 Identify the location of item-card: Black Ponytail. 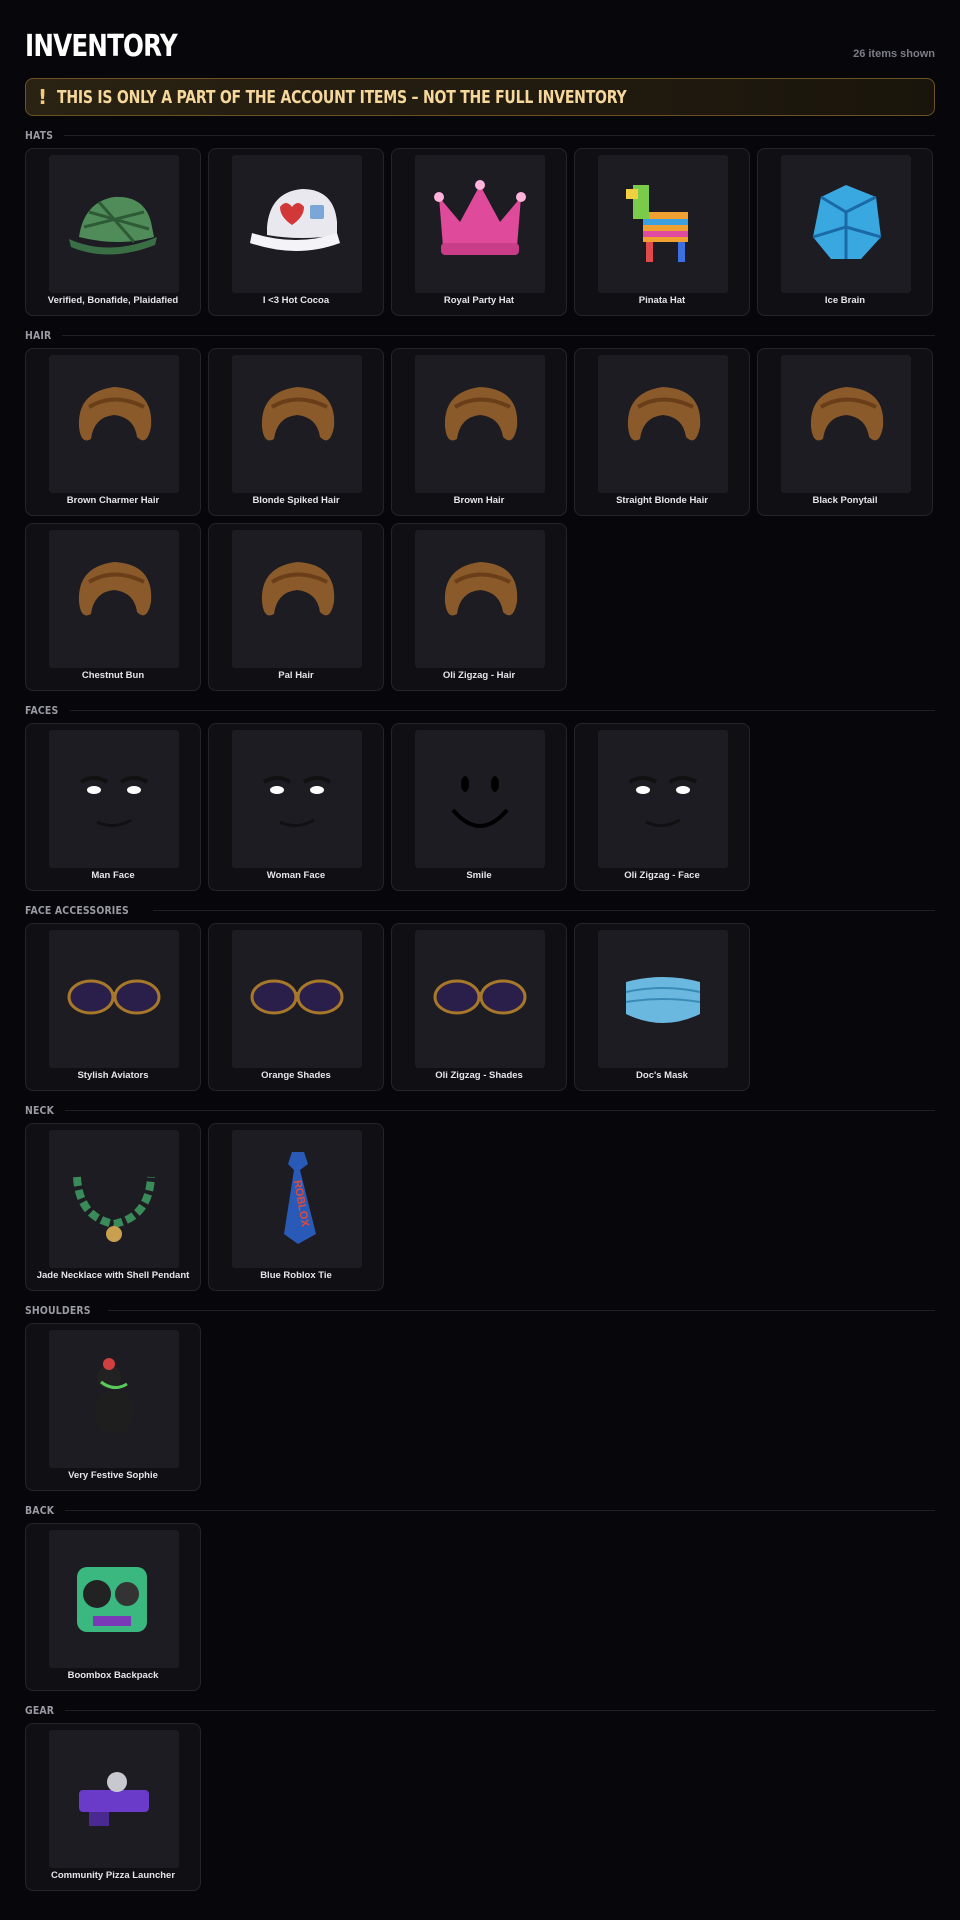
(845, 432).